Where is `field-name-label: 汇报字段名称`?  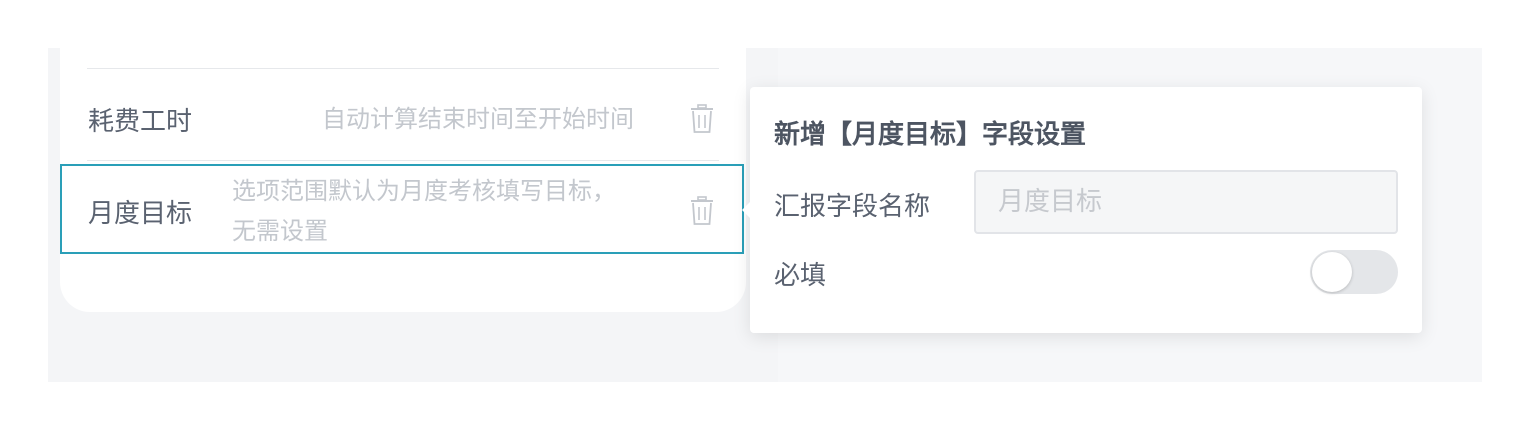
field-name-label: 汇报字段名称 is located at coordinates (852, 207).